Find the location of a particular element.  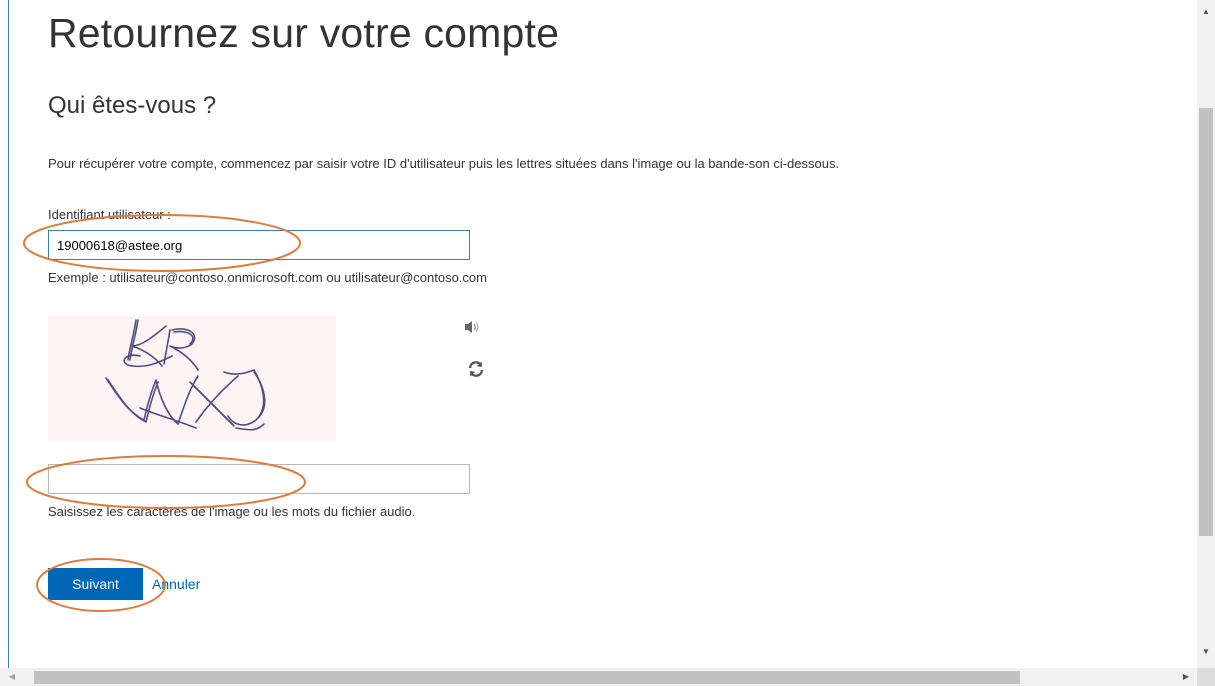

vertical-scroll-thumb is located at coordinates (1206, 322).